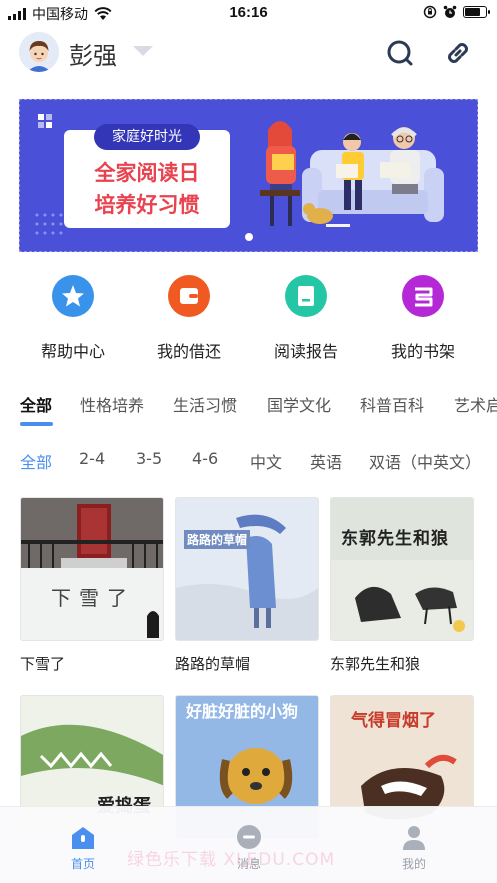  What do you see at coordinates (458, 53) in the screenshot?
I see `link-icon` at bounding box center [458, 53].